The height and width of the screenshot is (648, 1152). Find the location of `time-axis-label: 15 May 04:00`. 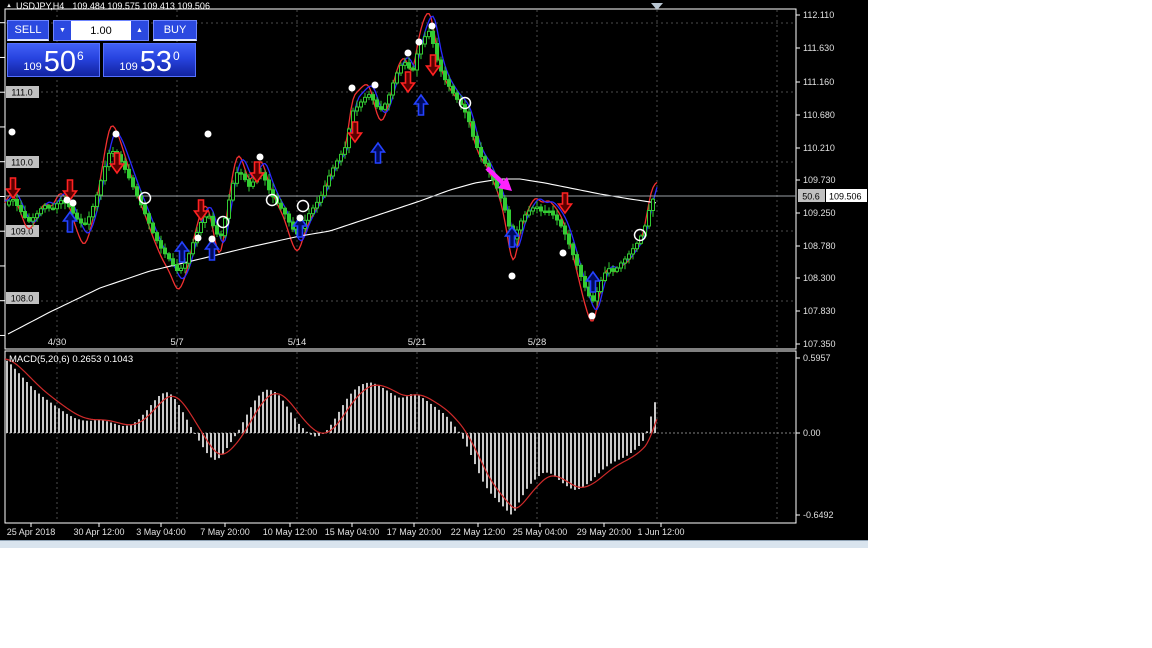

time-axis-label: 15 May 04:00 is located at coordinates (352, 532).